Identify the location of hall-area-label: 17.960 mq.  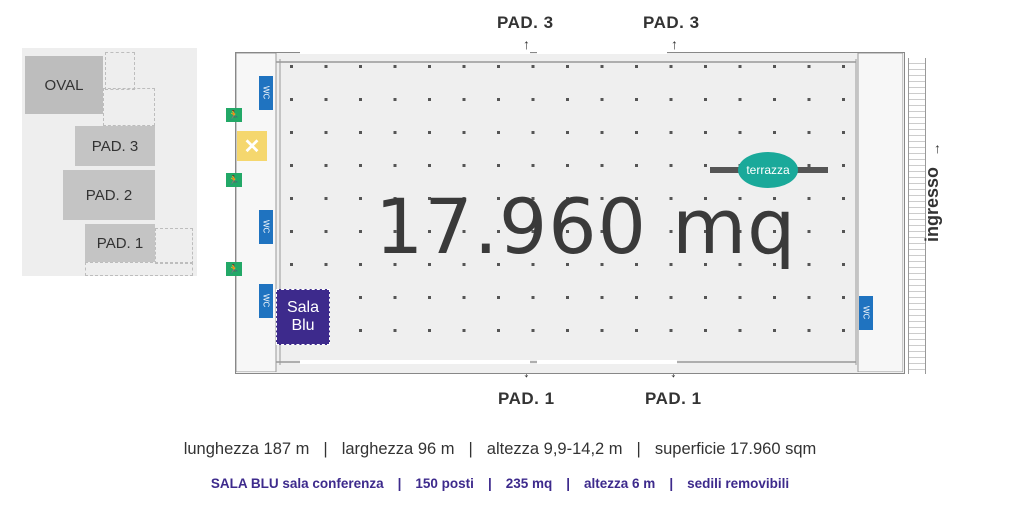
(586, 226).